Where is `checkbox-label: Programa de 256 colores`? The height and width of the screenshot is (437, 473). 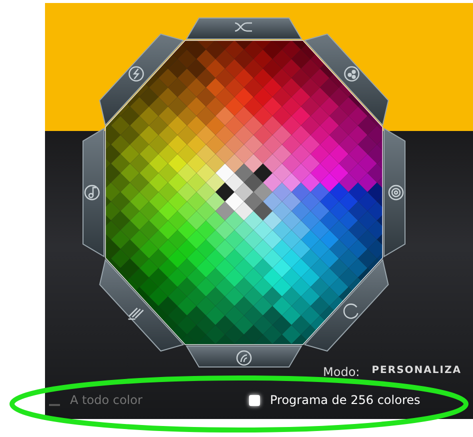 checkbox-label: Programa de 256 colores is located at coordinates (345, 400).